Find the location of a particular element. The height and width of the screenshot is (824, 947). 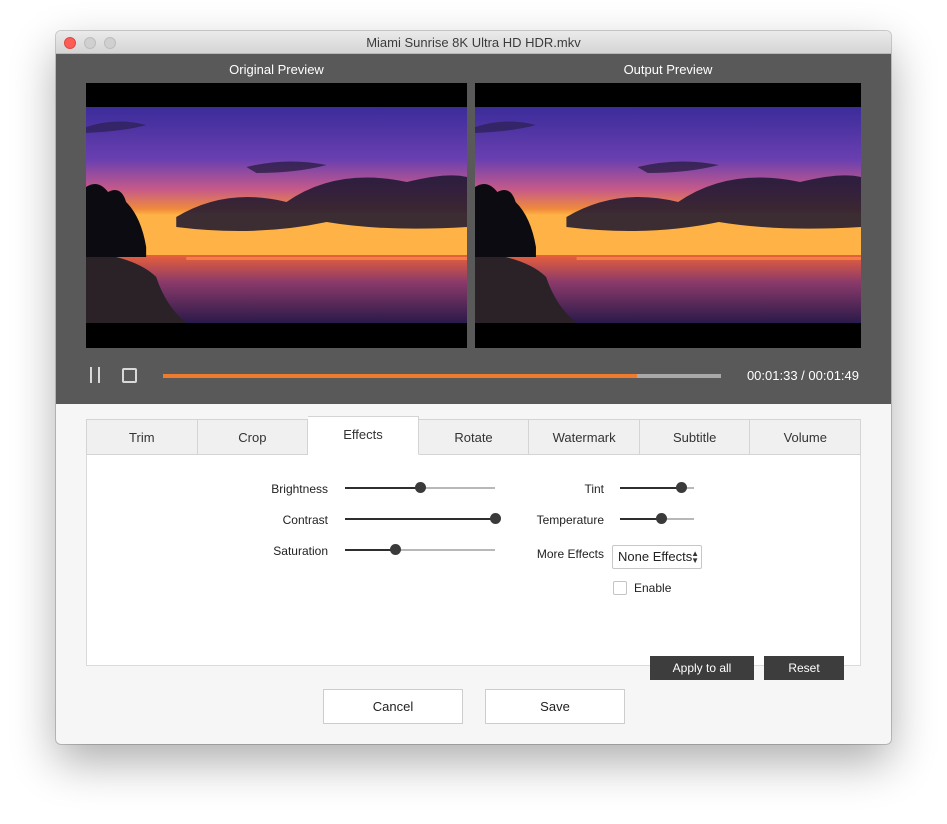

more-effects-label: More Effects is located at coordinates (570, 554).